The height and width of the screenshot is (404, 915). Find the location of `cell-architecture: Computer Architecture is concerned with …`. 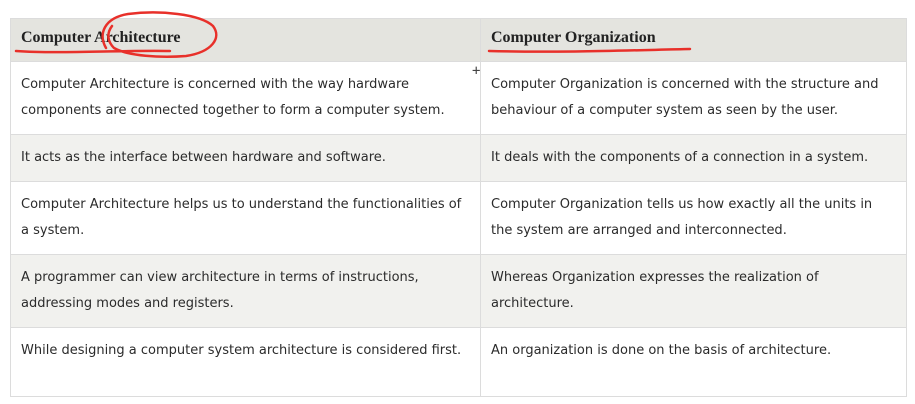

cell-architecture: Computer Architecture is concerned with … is located at coordinates (245, 98).